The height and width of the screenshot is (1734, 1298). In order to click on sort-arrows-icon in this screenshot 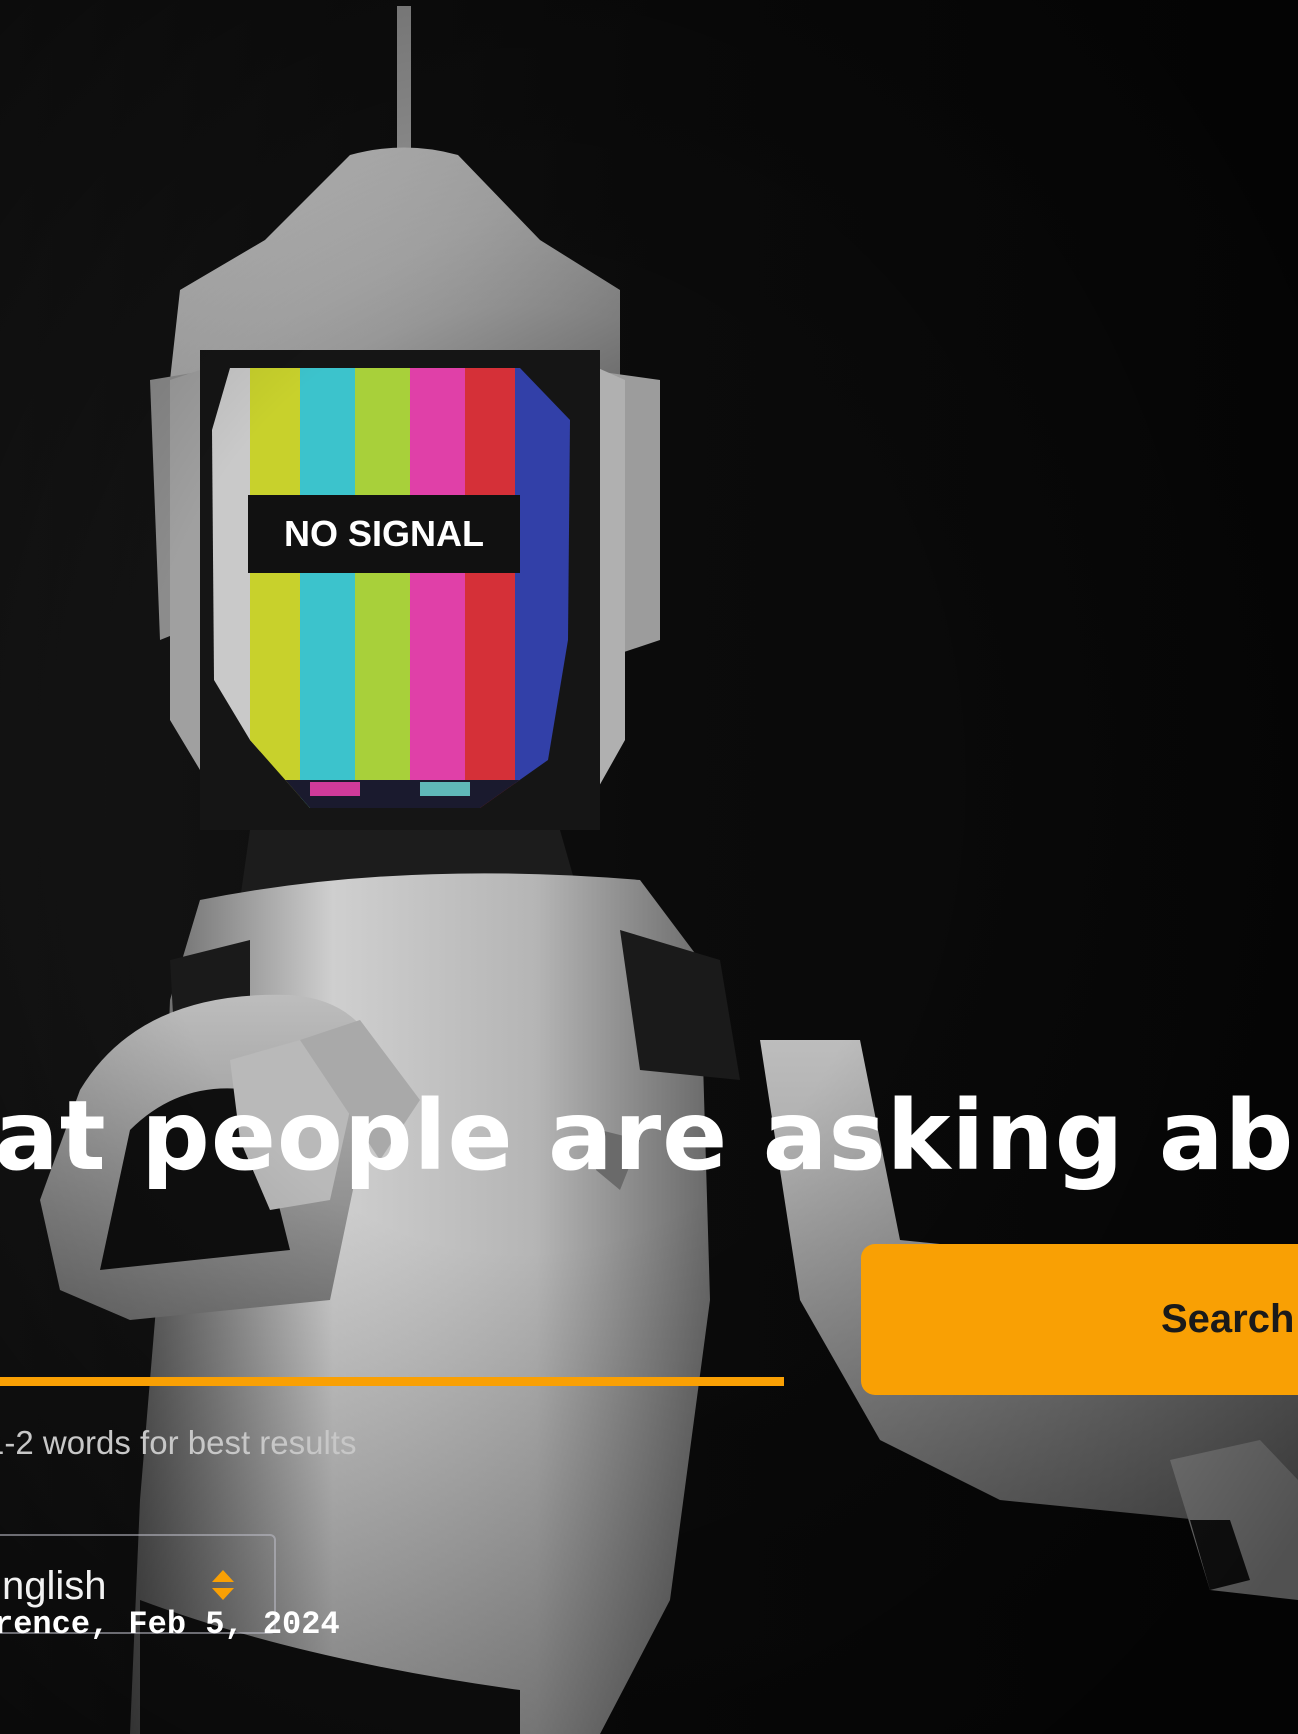, I will do `click(223, 1585)`.